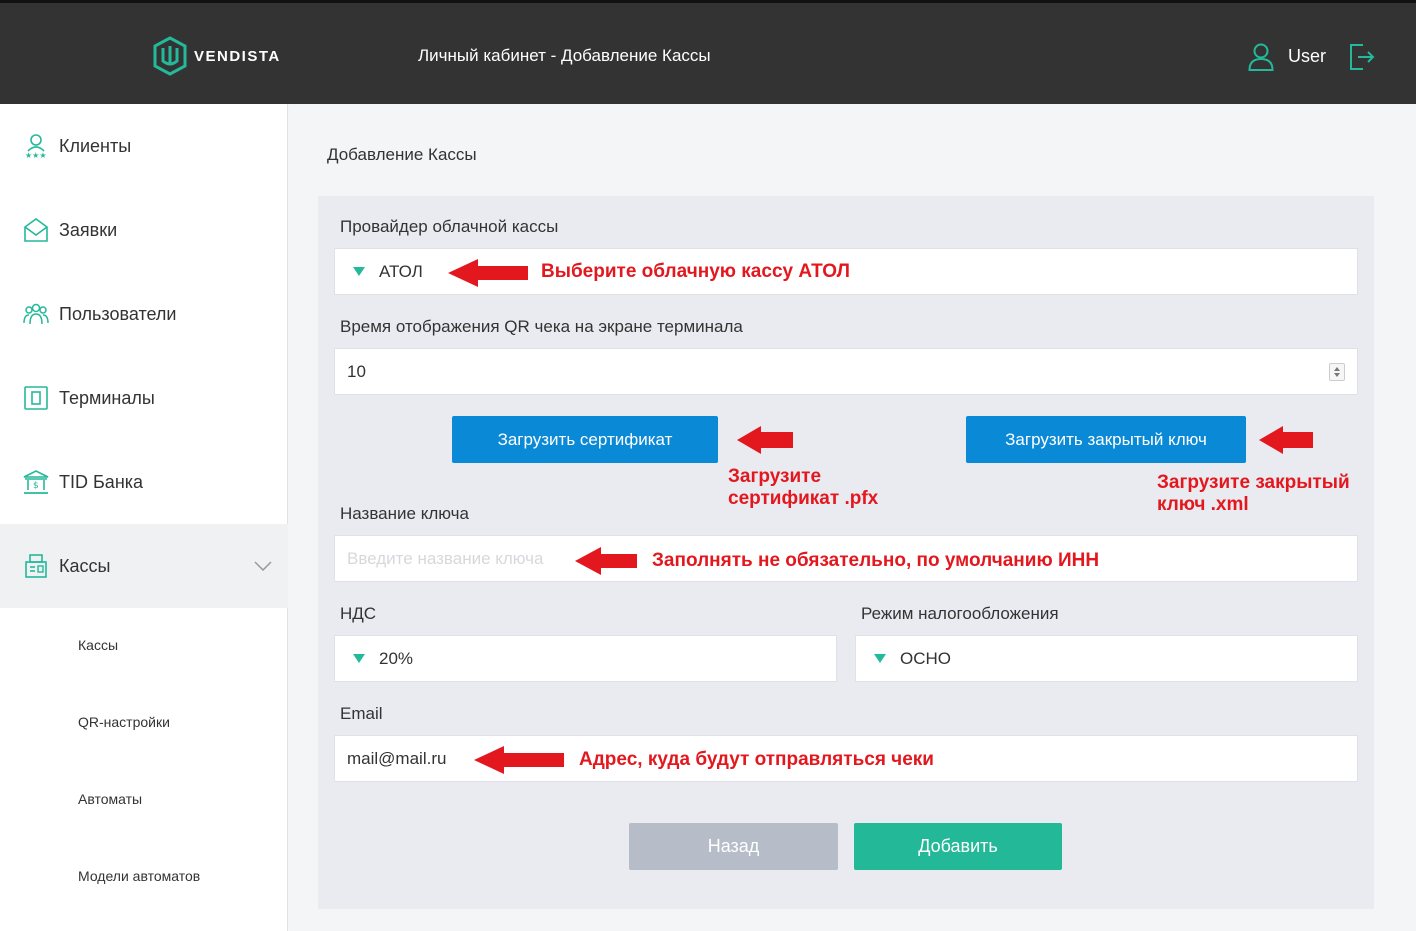 The image size is (1416, 931). Describe the element at coordinates (958, 846) in the screenshot. I see `add-button: Добавить` at that location.